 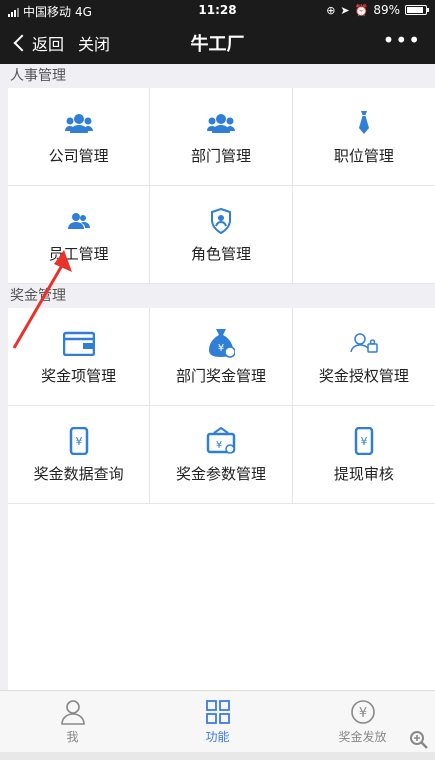 What do you see at coordinates (221, 235) in the screenshot?
I see `menu-item-role: 角色管理` at bounding box center [221, 235].